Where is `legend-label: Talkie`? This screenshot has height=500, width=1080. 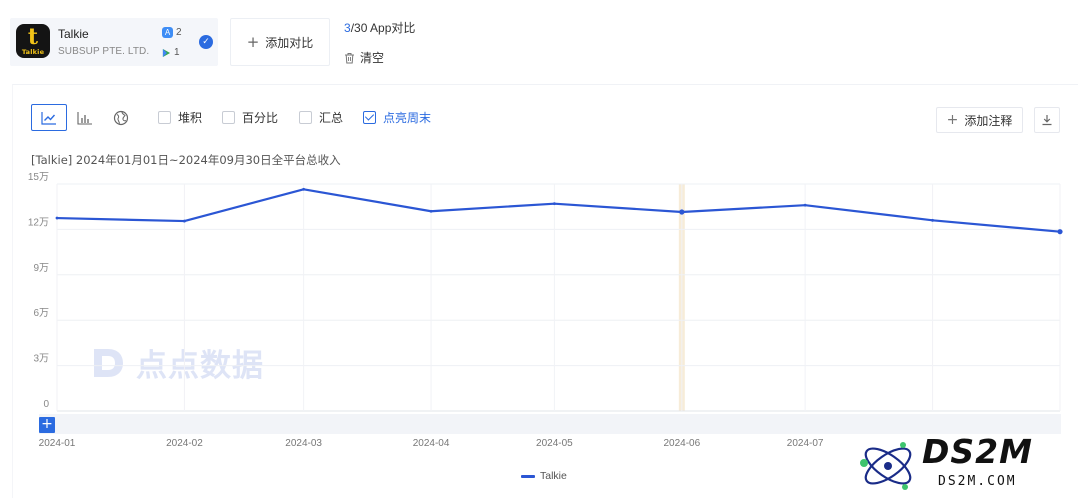
legend-label: Talkie is located at coordinates (553, 476).